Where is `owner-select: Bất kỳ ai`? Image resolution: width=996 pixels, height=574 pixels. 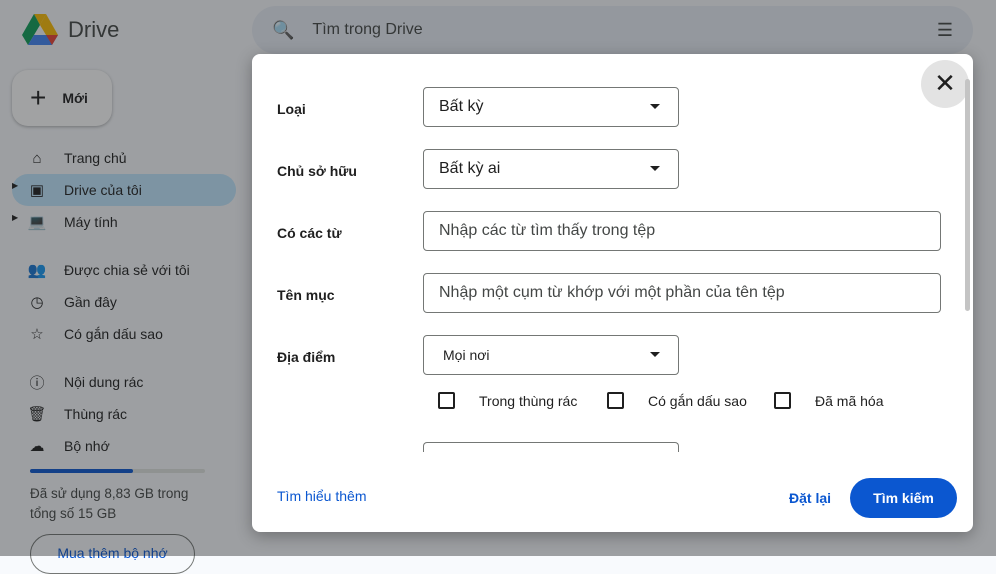
owner-select: Bất kỳ ai is located at coordinates (551, 169).